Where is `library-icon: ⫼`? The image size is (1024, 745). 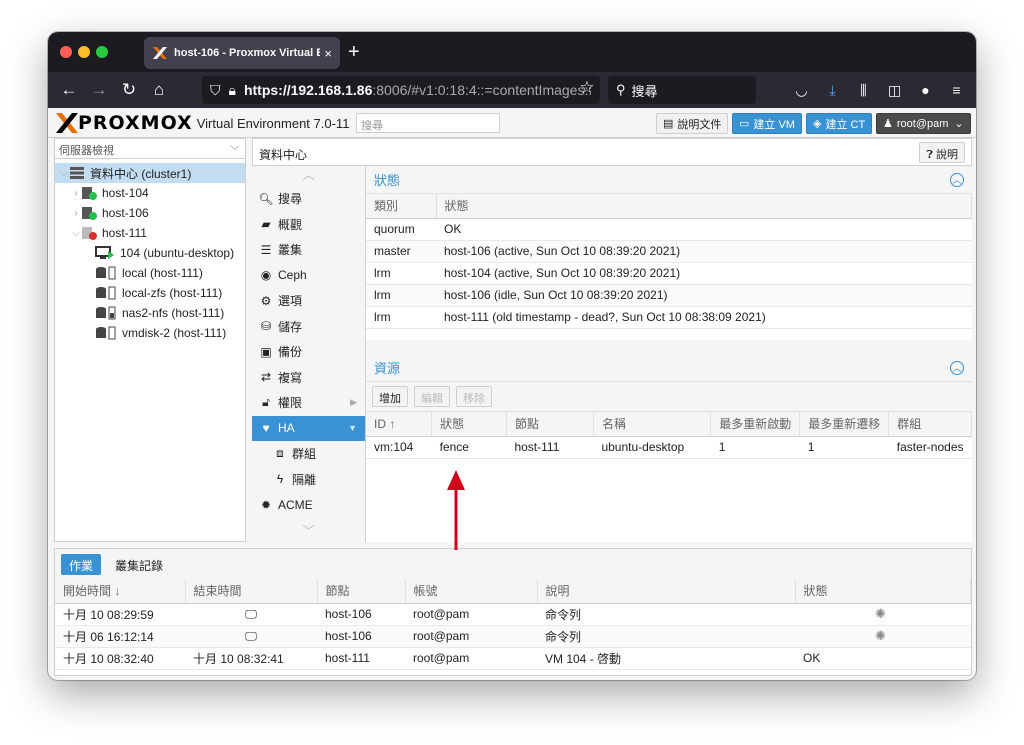 library-icon: ⫼ is located at coordinates (863, 90).